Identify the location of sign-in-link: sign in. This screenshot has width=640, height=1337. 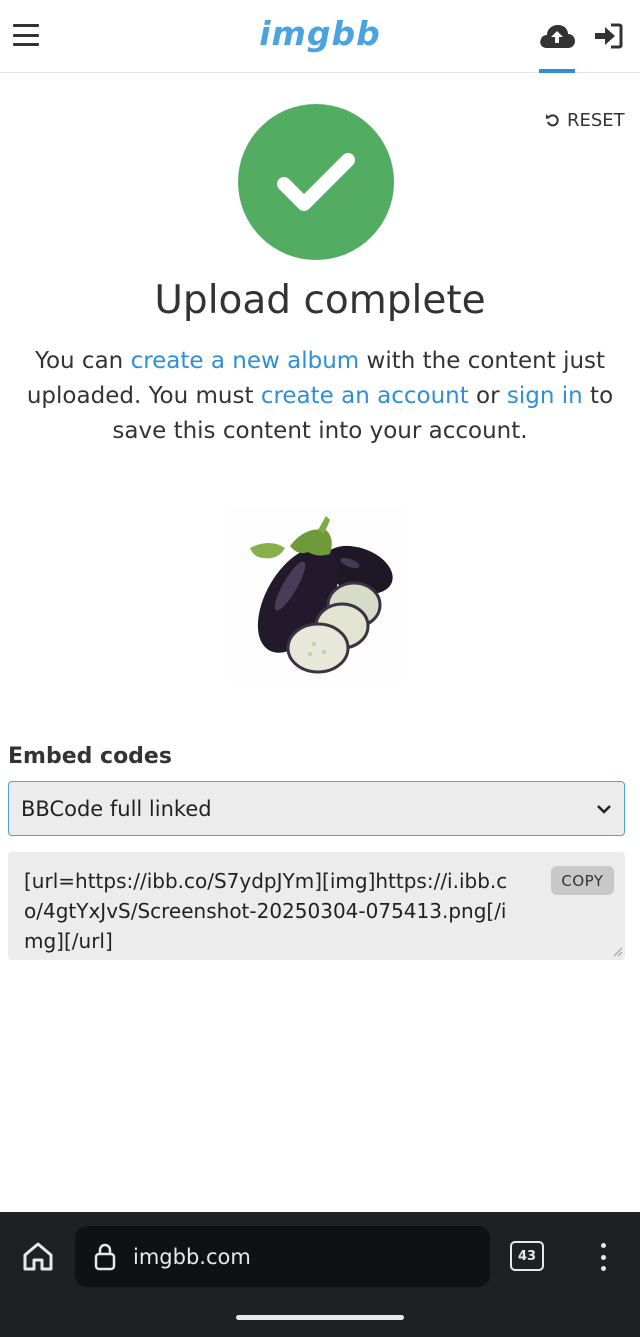
(545, 396).